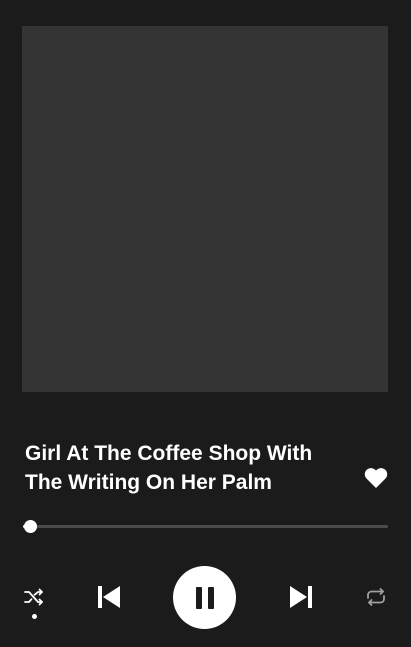 The image size is (411, 647). I want to click on progress-track, so click(205, 526).